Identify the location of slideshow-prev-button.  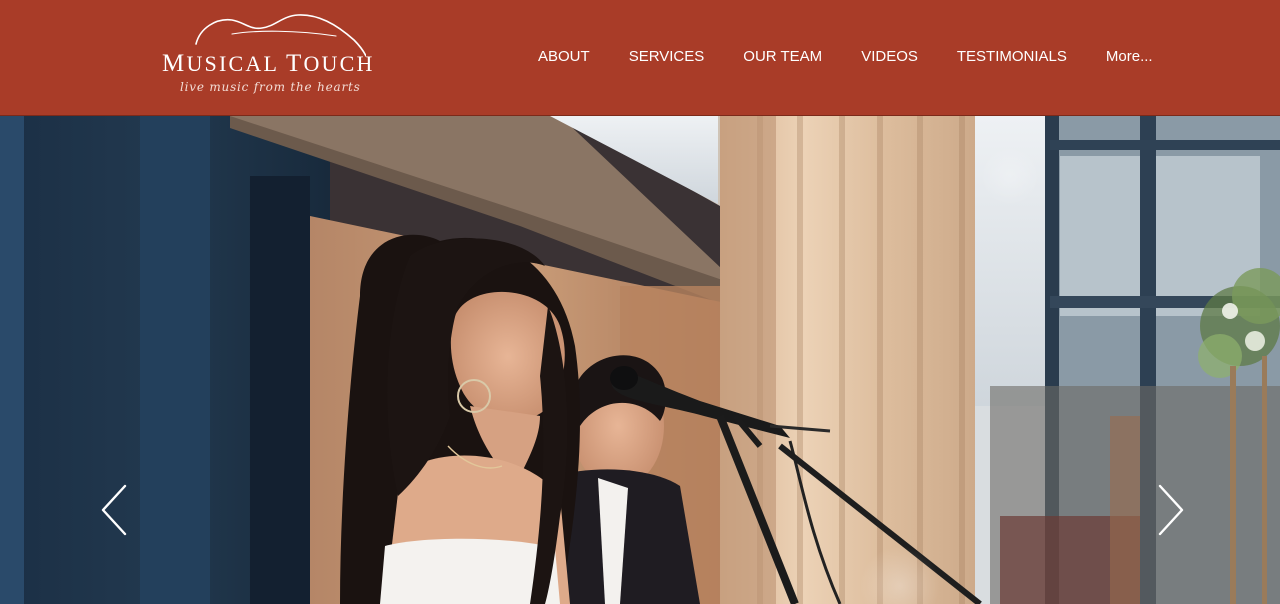
(115, 510).